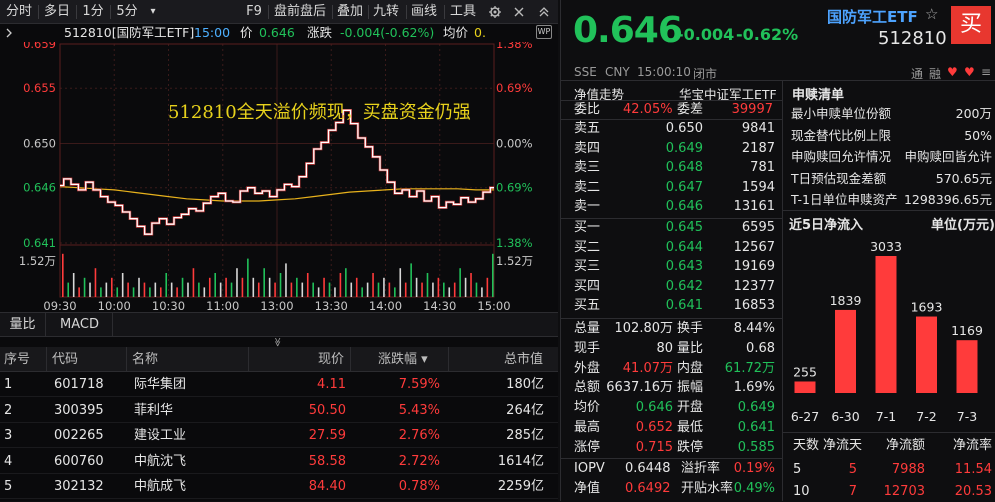  I want to click on bid-price: 0.641, so click(684, 305).